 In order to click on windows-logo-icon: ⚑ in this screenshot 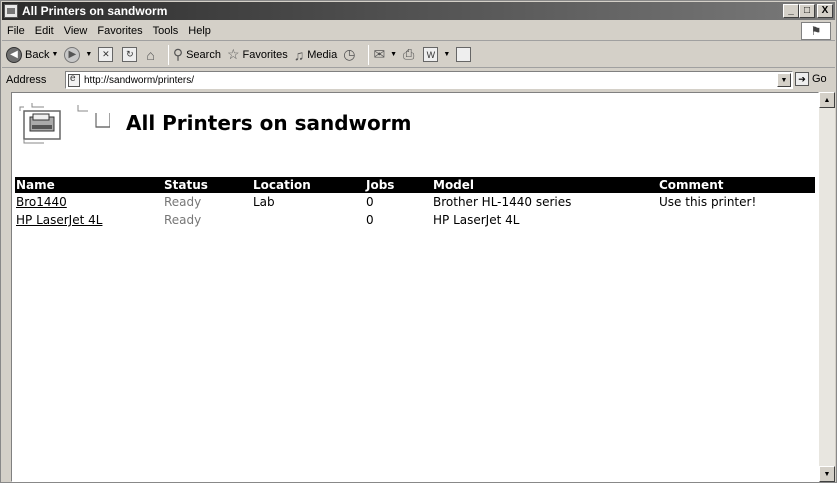, I will do `click(816, 31)`.